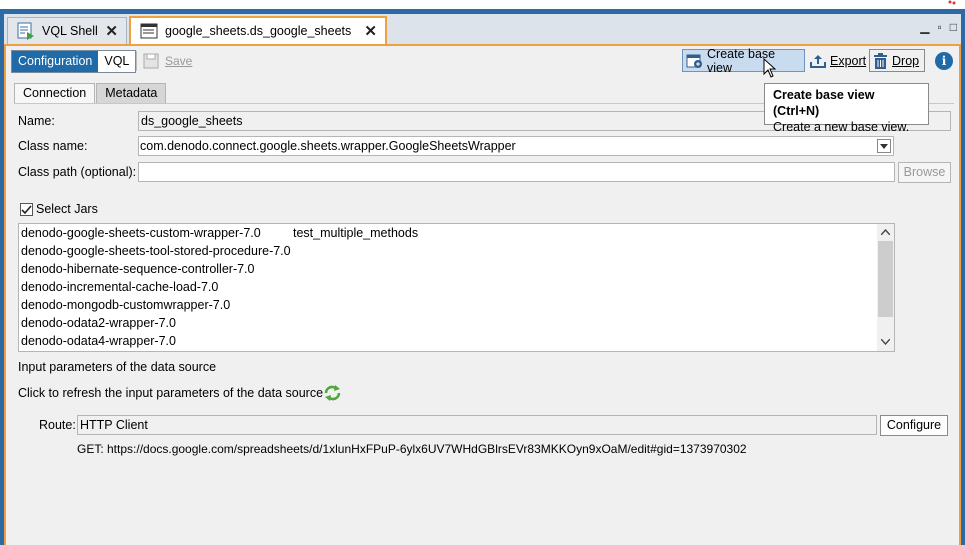 This screenshot has width=965, height=545. What do you see at coordinates (151, 61) in the screenshot?
I see `save-icon` at bounding box center [151, 61].